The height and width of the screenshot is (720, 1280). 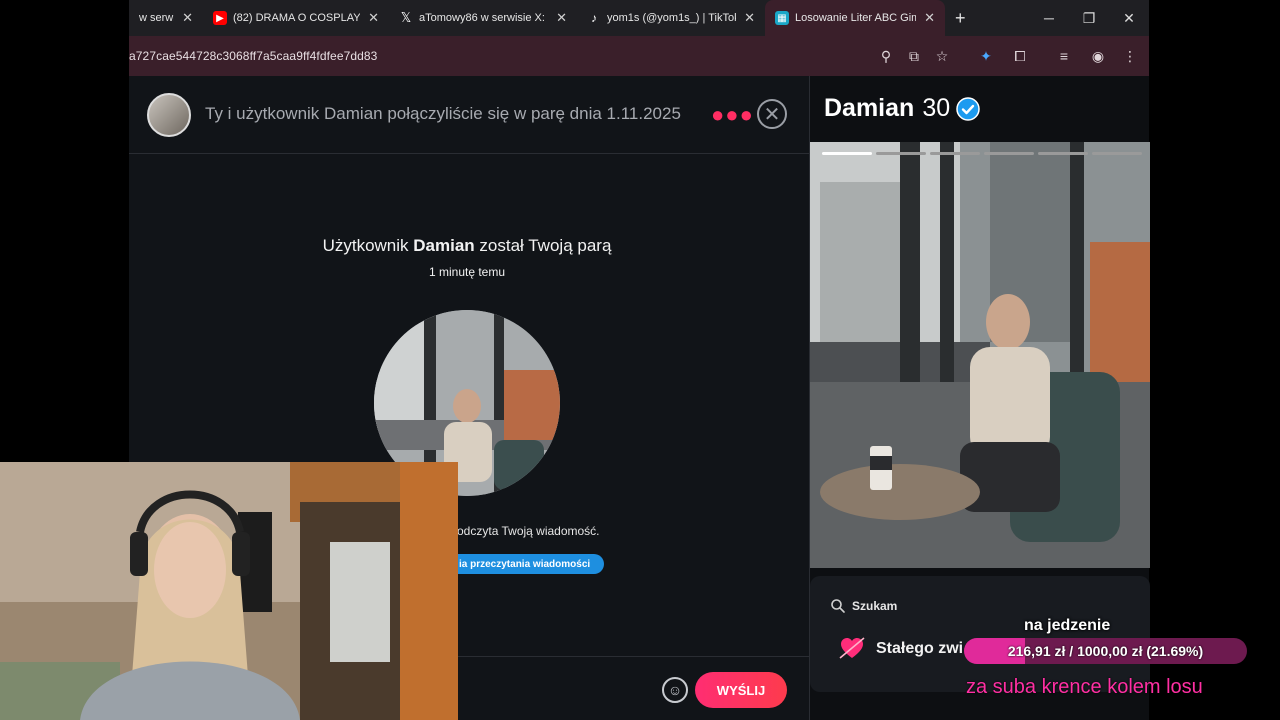 I want to click on bookmark-star-icon: ☆, so click(x=942, y=56).